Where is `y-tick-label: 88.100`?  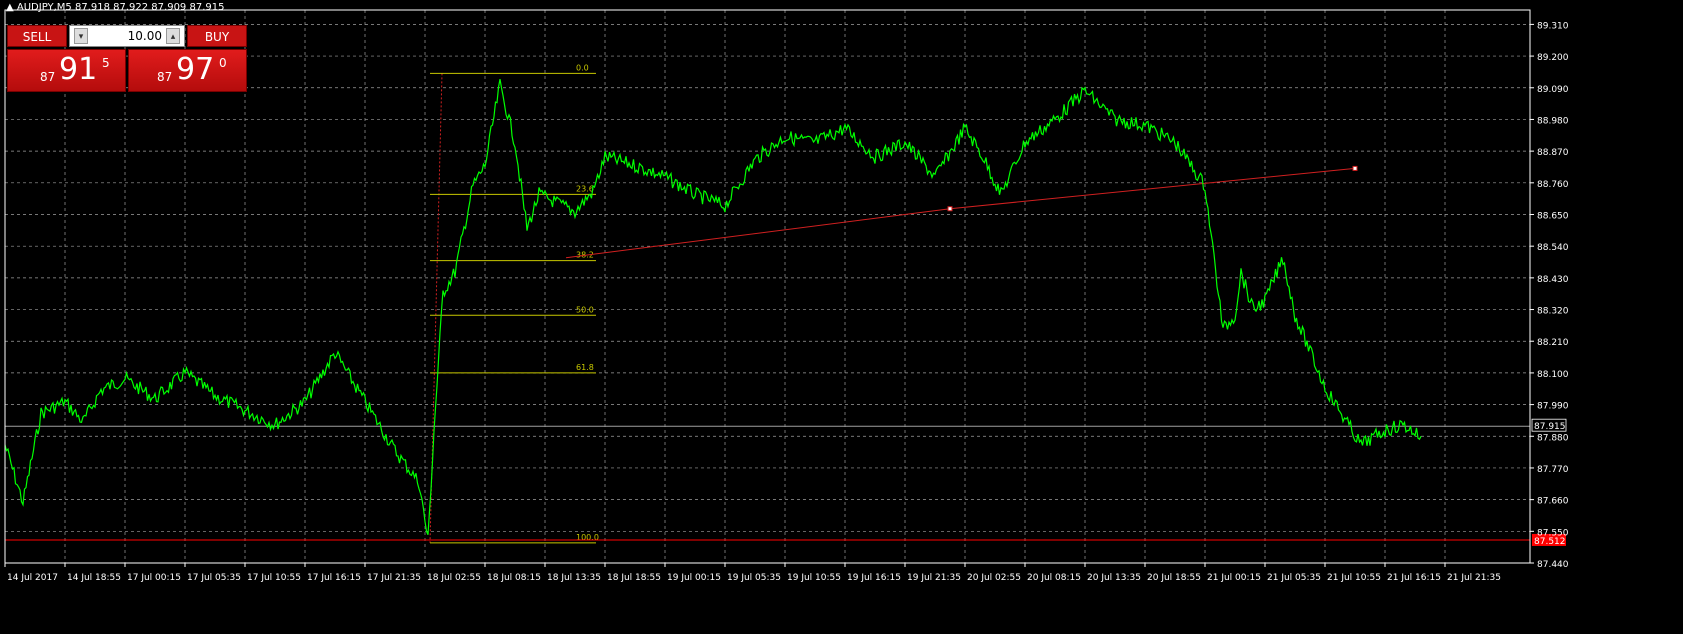 y-tick-label: 88.100 is located at coordinates (1553, 375).